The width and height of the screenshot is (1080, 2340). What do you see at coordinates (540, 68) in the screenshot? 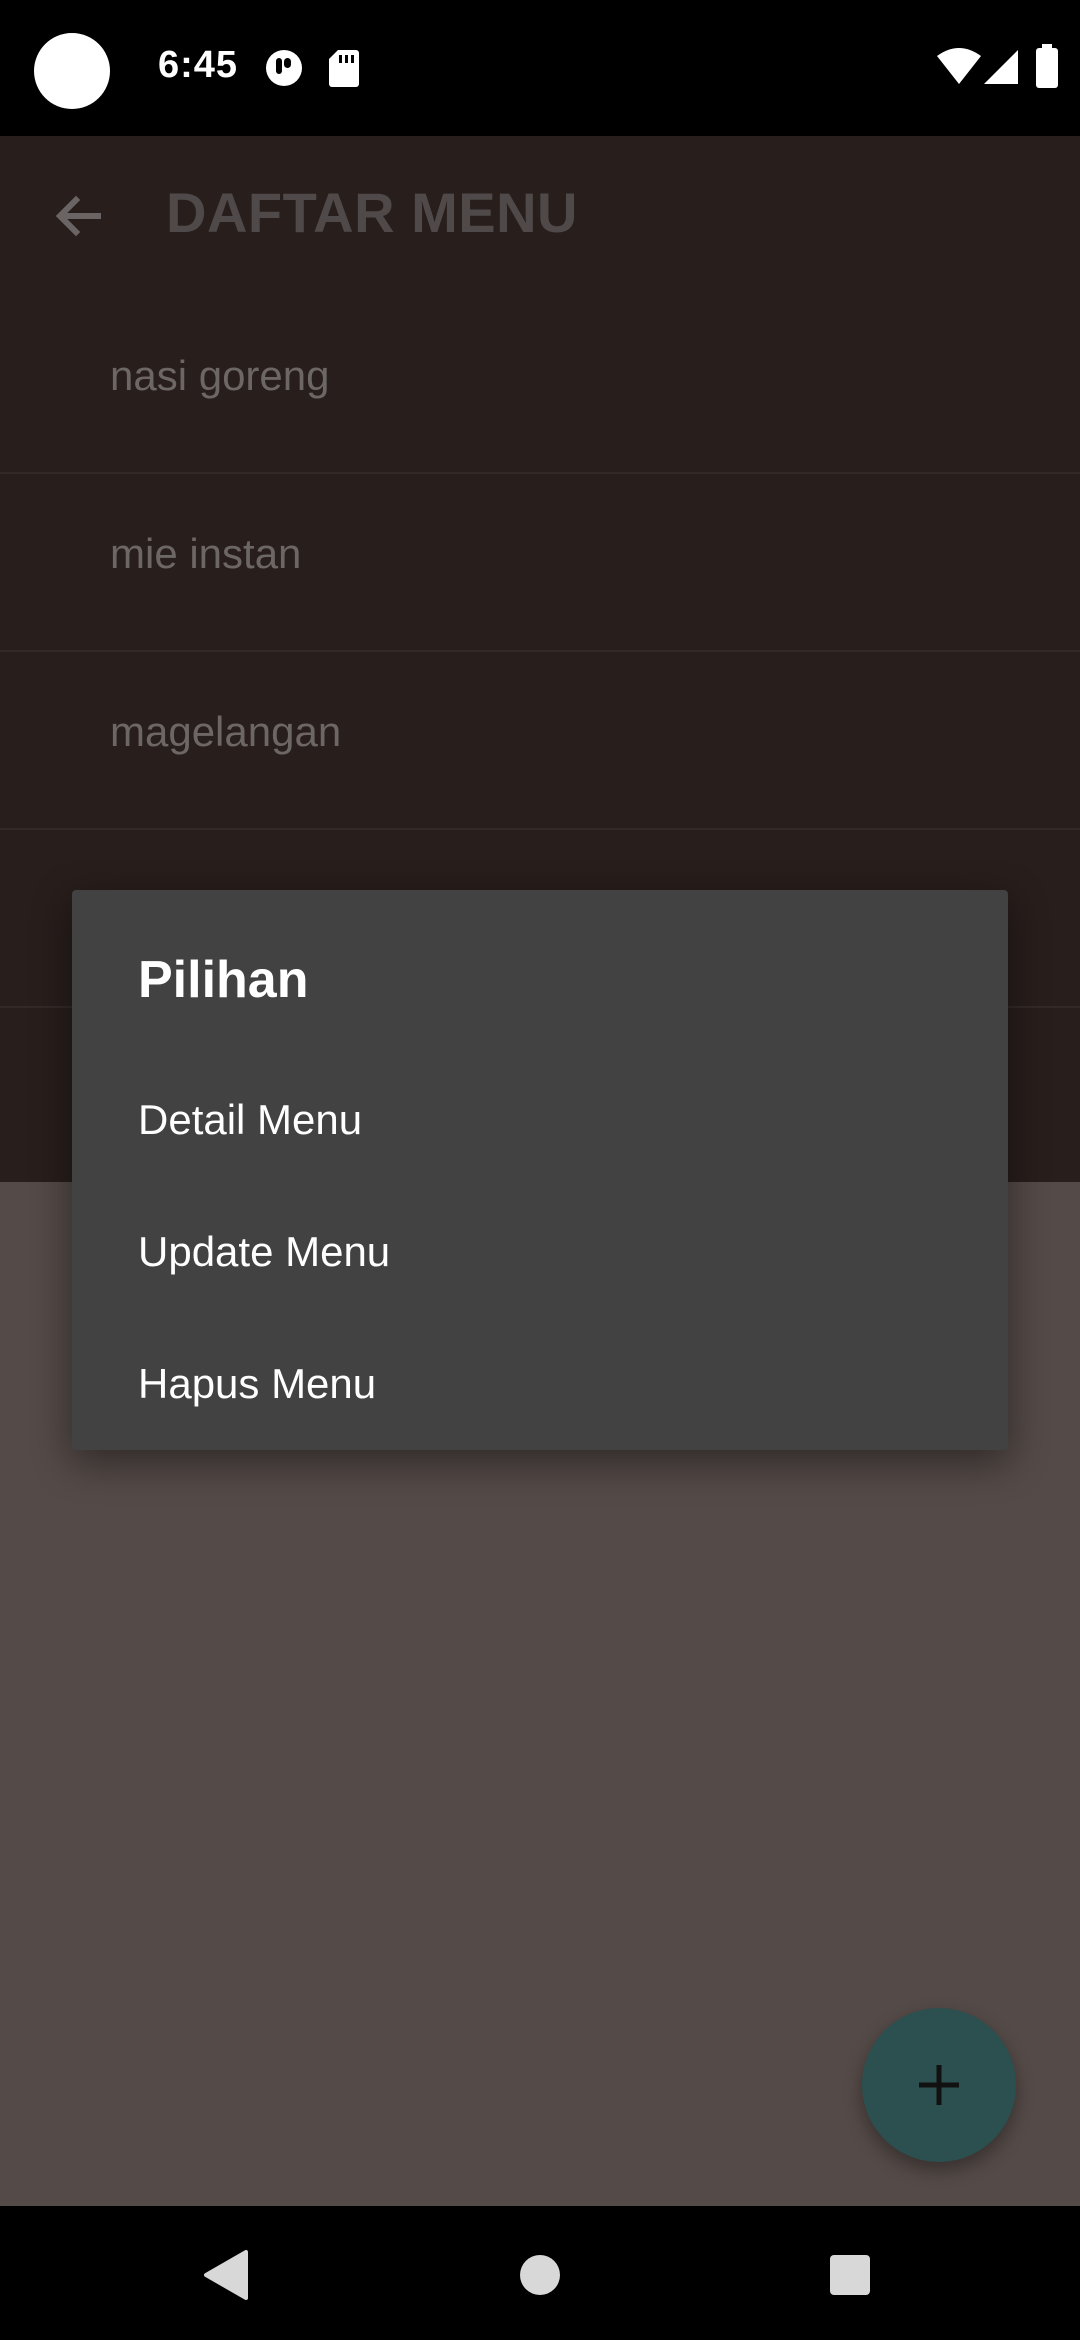
I see `status-bar: 6:45` at bounding box center [540, 68].